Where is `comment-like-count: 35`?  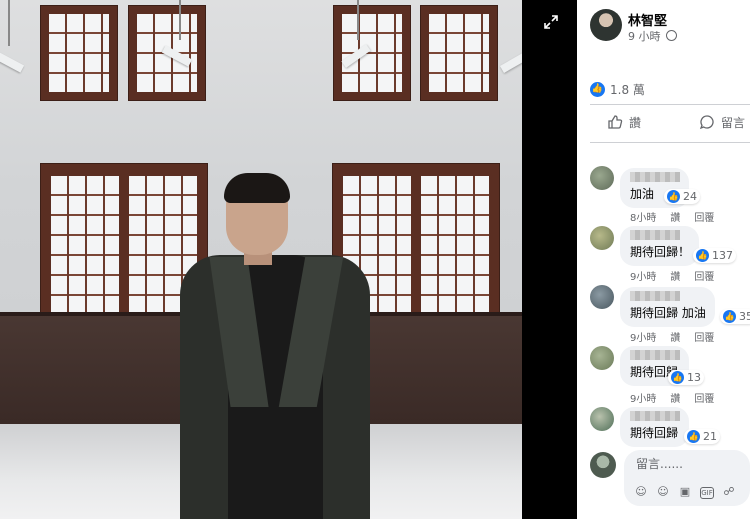
comment-like-count: 35 is located at coordinates (744, 316).